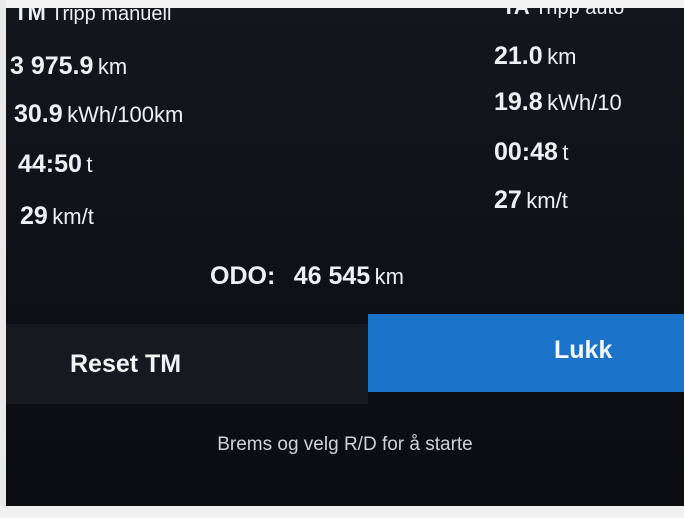 This screenshot has width=684, height=518. I want to click on trip-auto-speed: 27 km/t, so click(531, 200).